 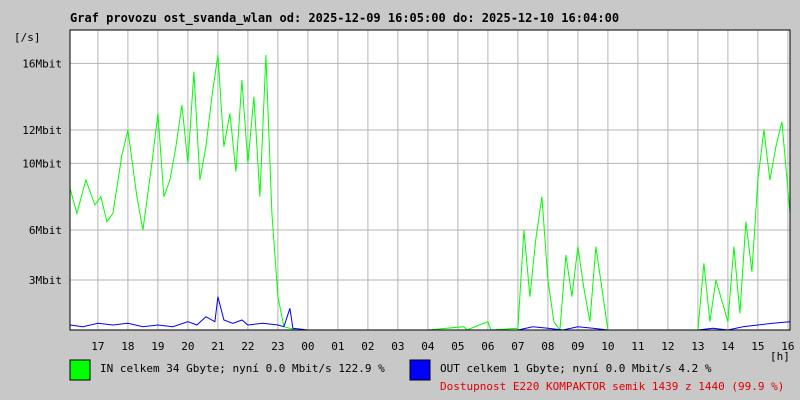 I want to click on x-tick-label: 19, so click(x=157, y=346).